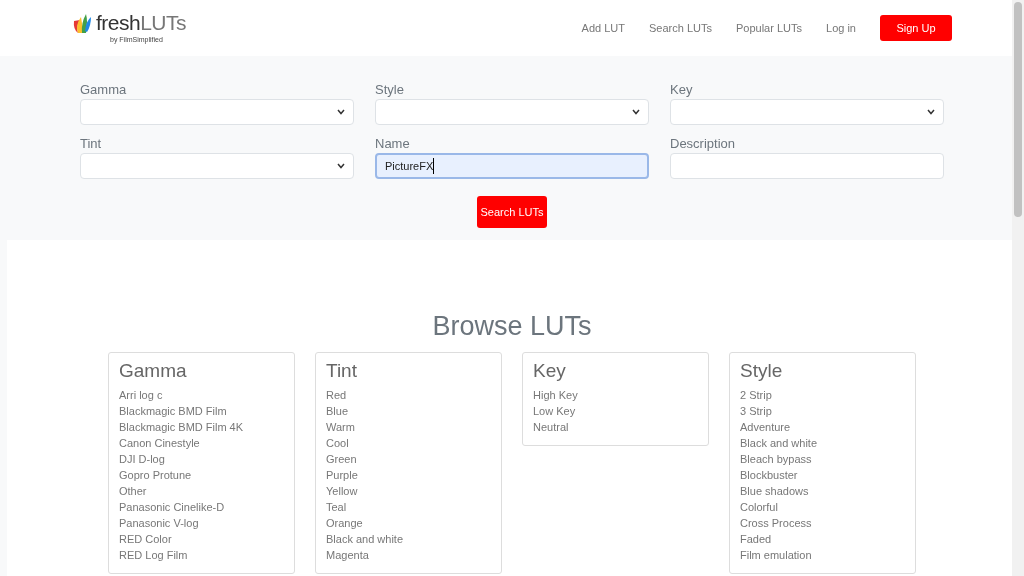  I want to click on category-link: DJI D-log, so click(201, 459).